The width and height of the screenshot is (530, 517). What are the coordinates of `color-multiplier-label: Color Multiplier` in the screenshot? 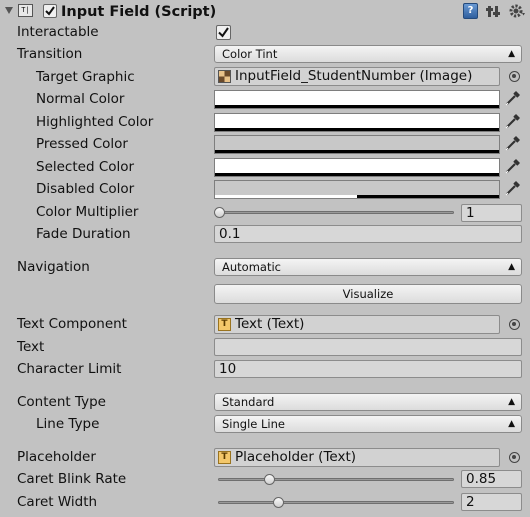 It's located at (87, 212).